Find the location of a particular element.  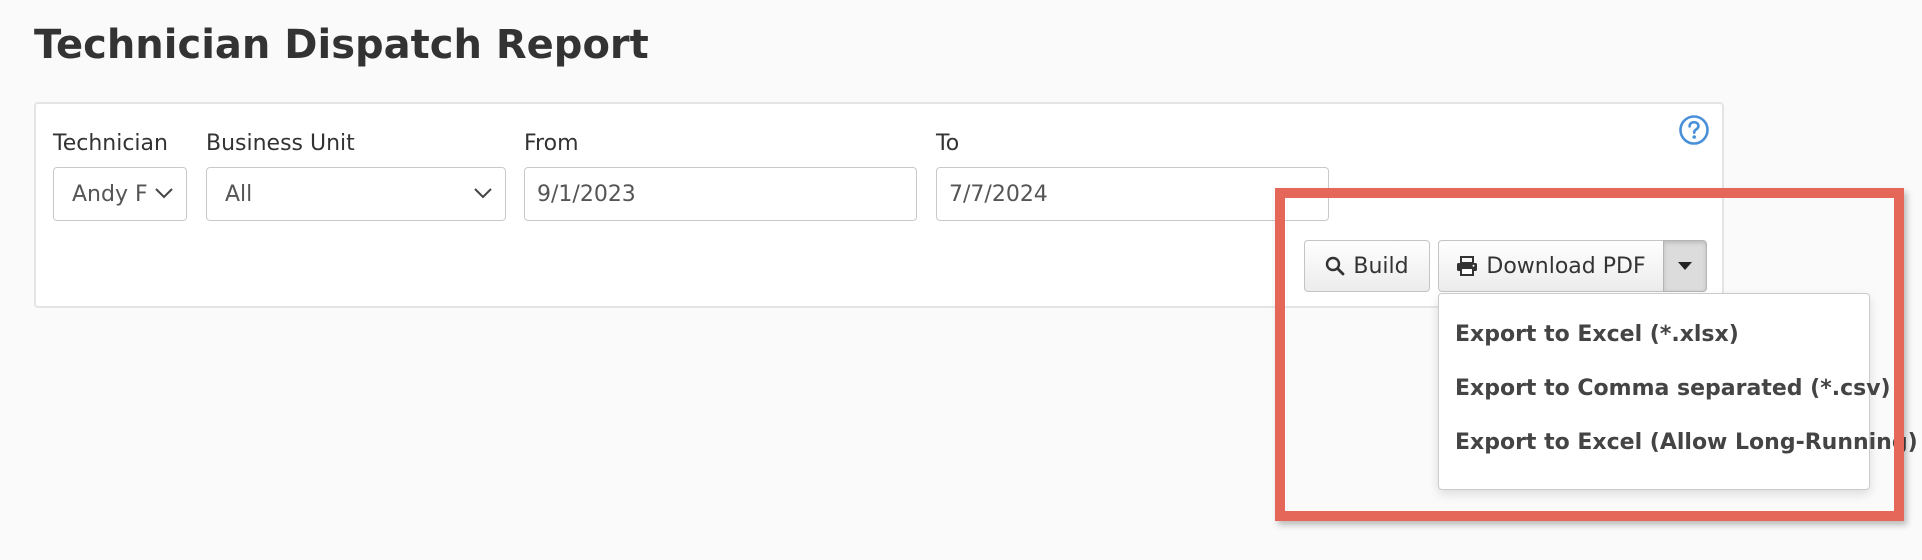

business-unit-select-value: All is located at coordinates (239, 194).